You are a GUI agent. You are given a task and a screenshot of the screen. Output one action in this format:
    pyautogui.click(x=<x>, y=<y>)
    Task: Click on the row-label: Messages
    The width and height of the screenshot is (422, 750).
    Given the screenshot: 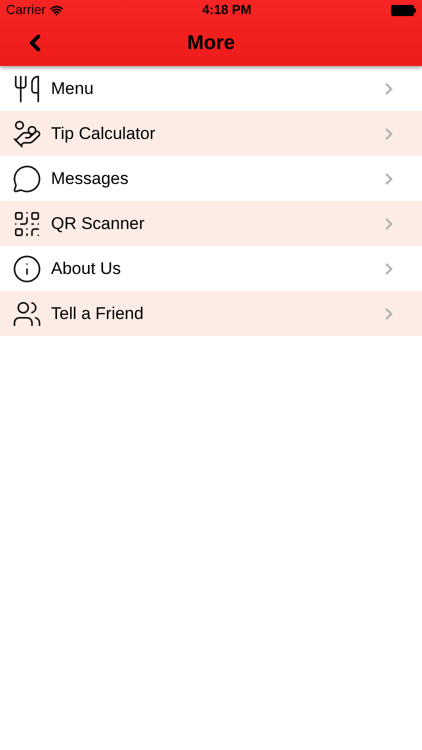 What is the action you would take?
    pyautogui.click(x=90, y=179)
    